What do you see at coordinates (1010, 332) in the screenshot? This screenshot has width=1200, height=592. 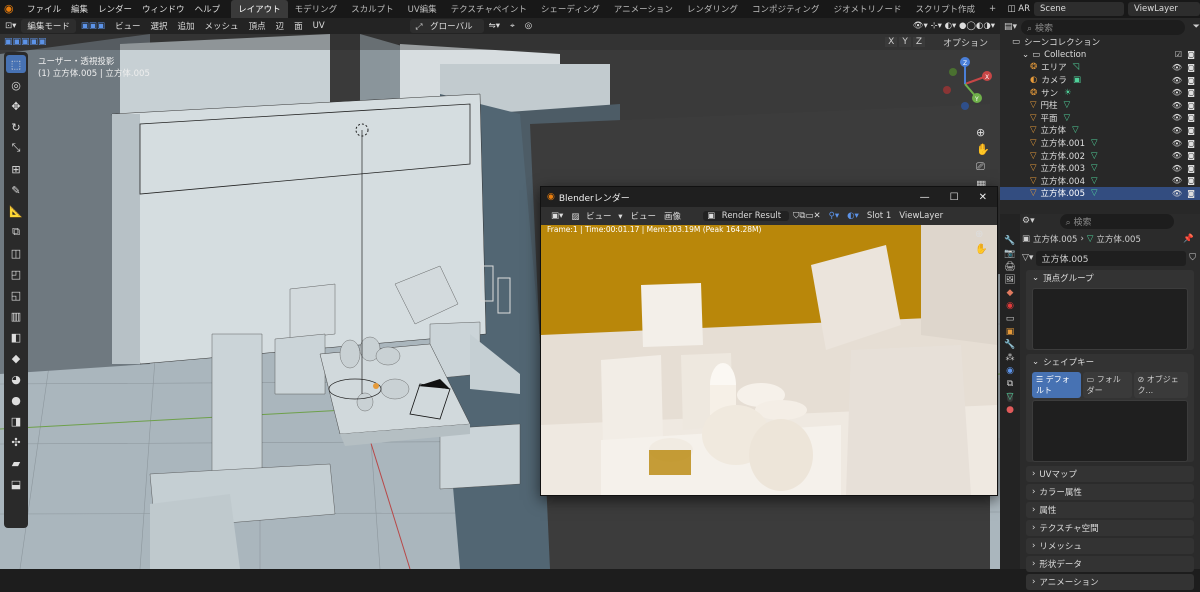 I see `object-tab-icon: ▣` at bounding box center [1010, 332].